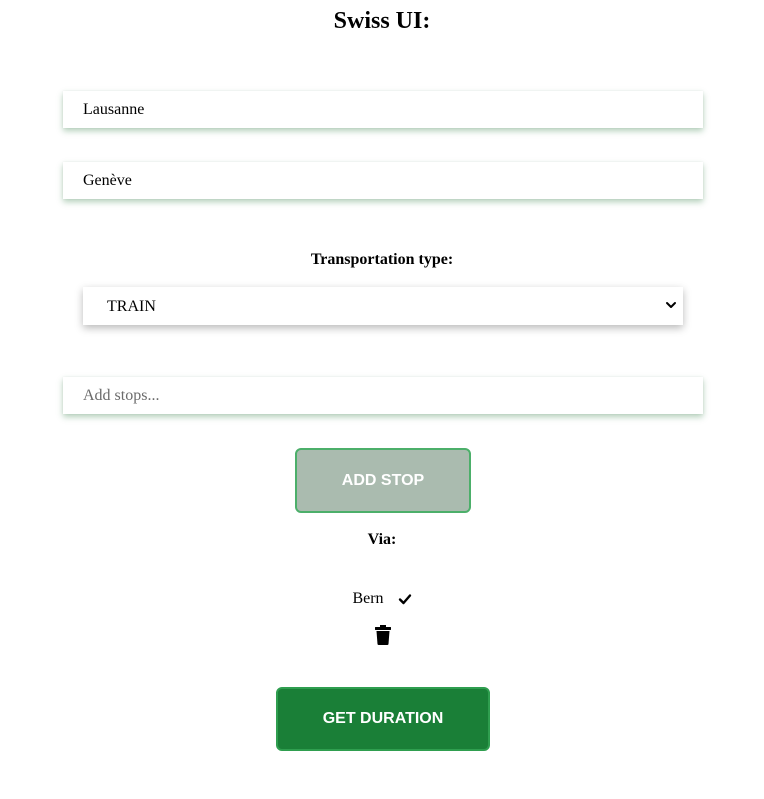 The height and width of the screenshot is (799, 764). I want to click on via-stop-item: Bern, so click(382, 599).